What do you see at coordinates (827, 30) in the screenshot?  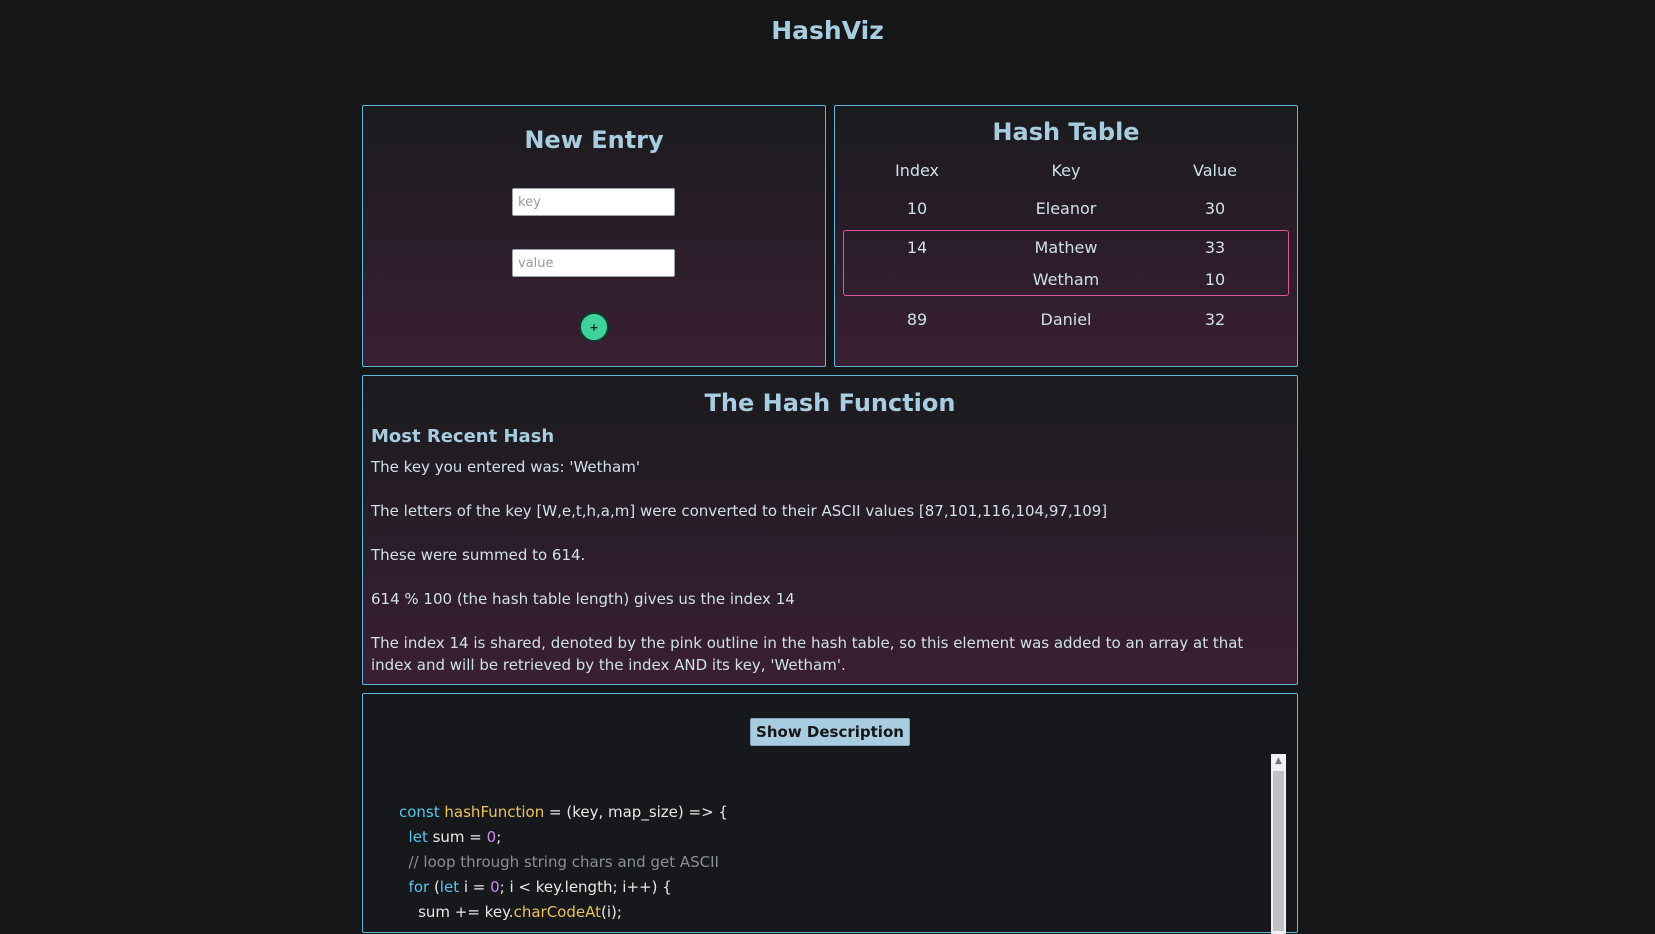 I see `app-title: HashViz` at bounding box center [827, 30].